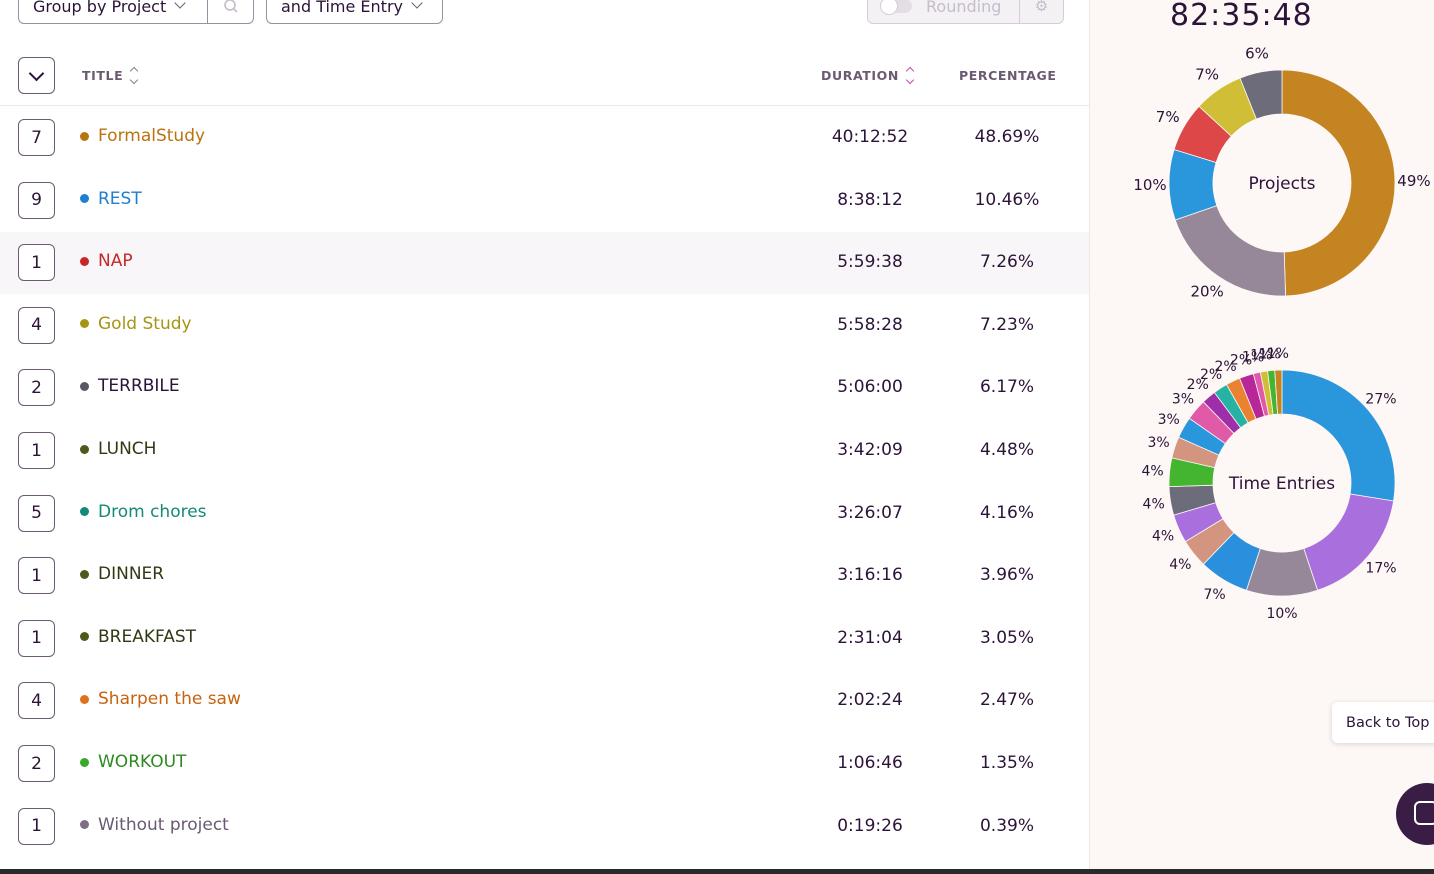  What do you see at coordinates (870, 387) in the screenshot?
I see `duration-value: 5:06:00` at bounding box center [870, 387].